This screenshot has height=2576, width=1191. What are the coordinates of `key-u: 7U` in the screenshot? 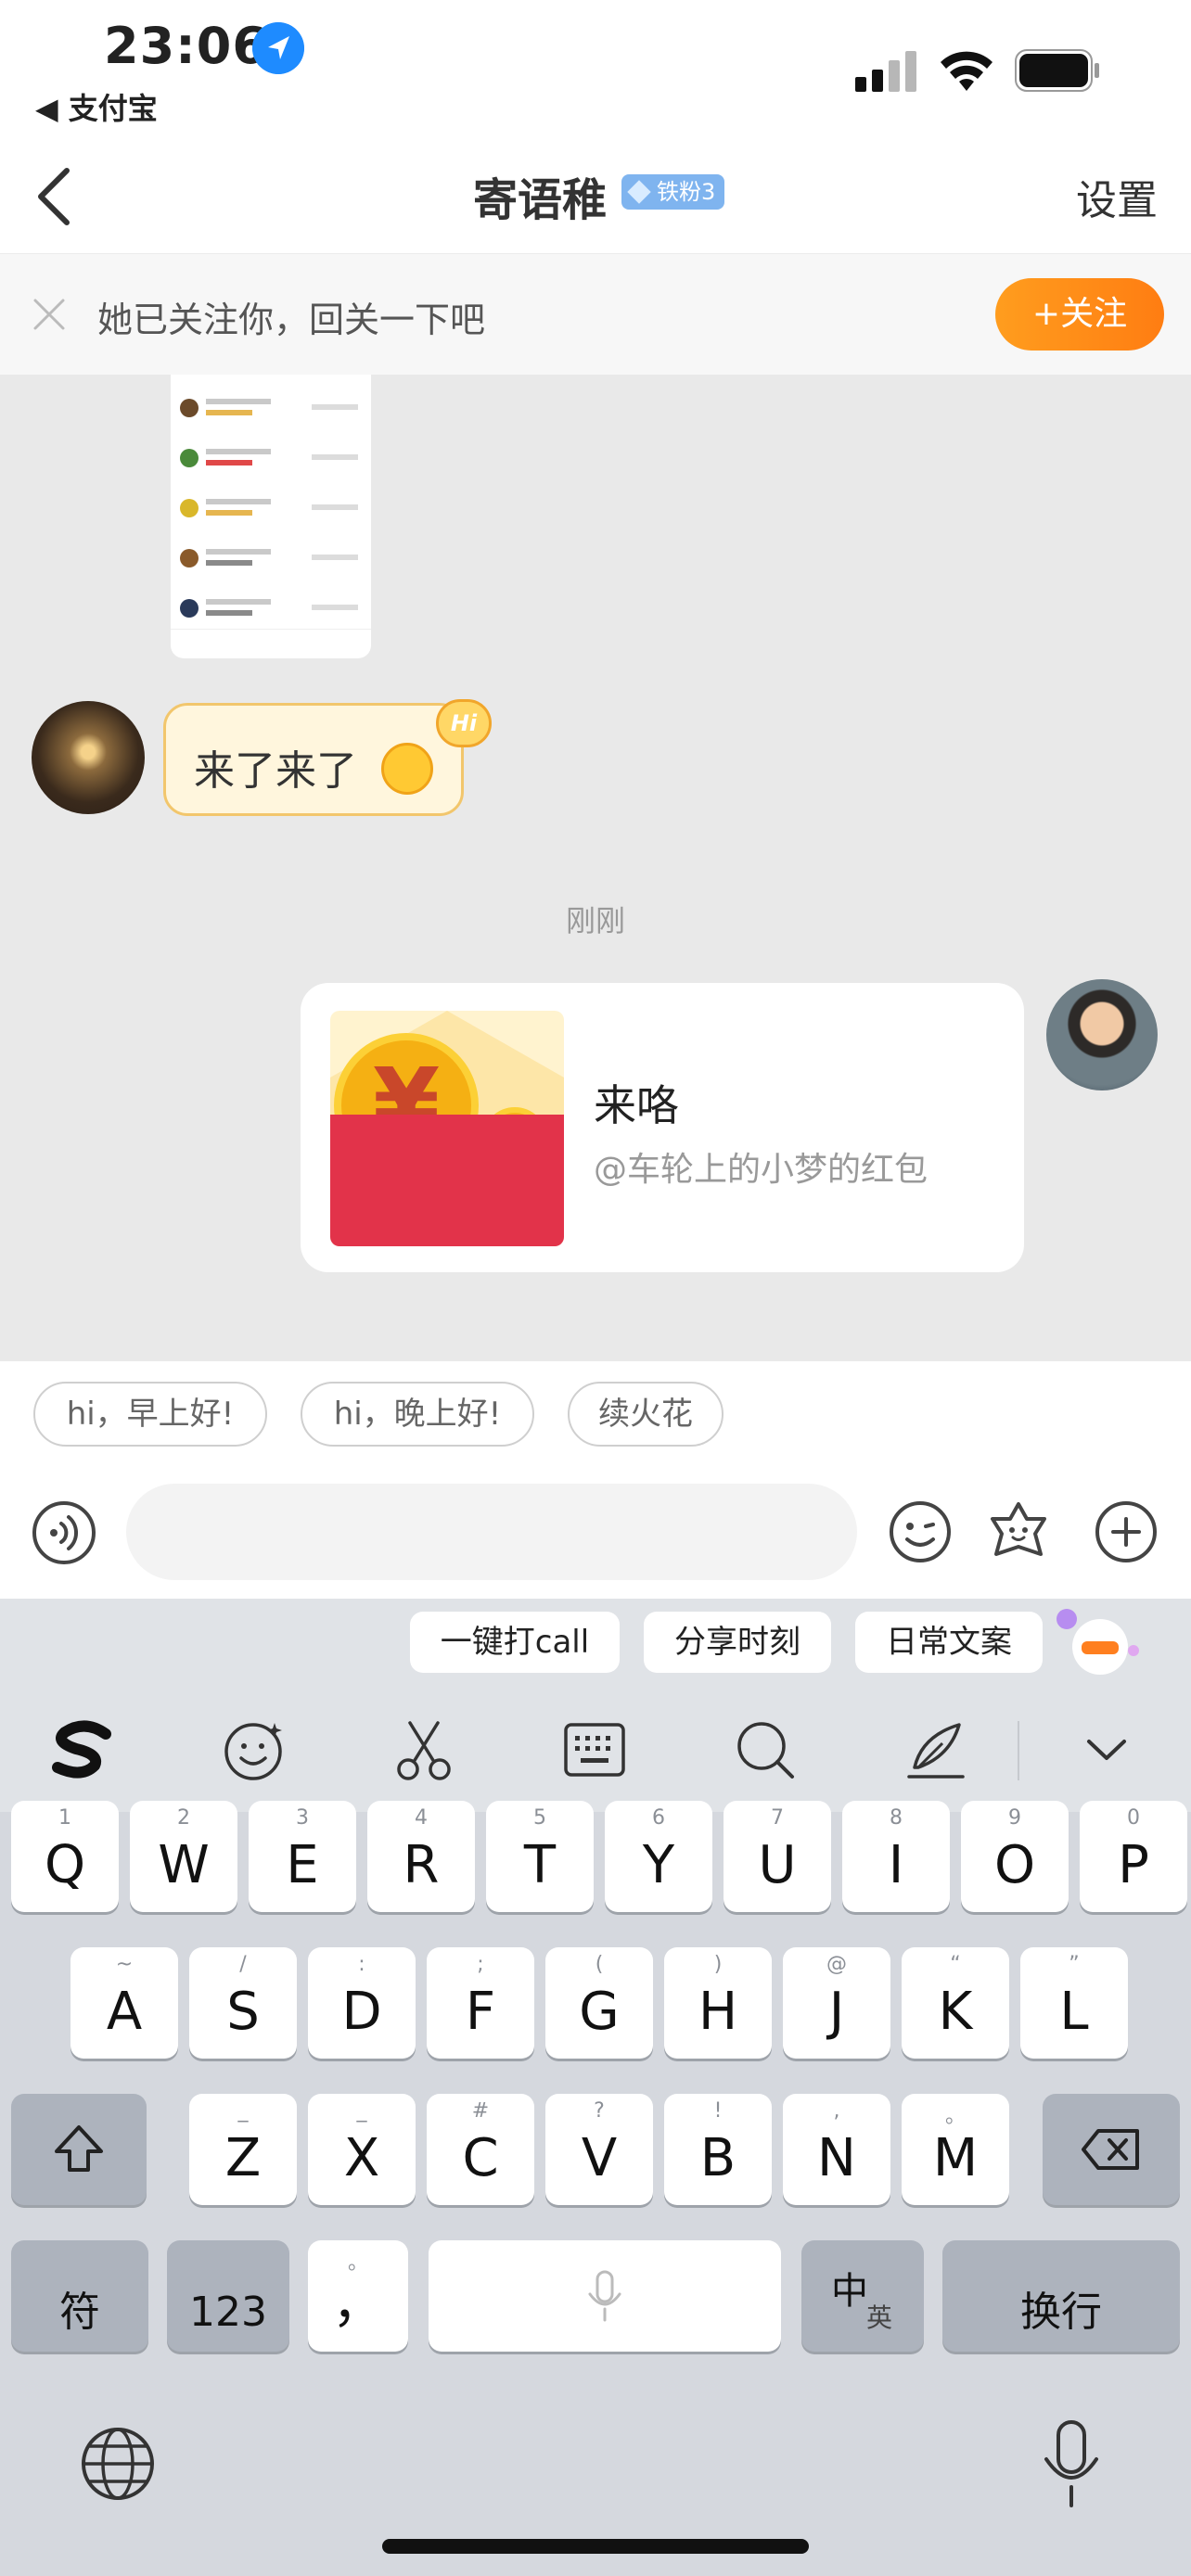 It's located at (777, 1856).